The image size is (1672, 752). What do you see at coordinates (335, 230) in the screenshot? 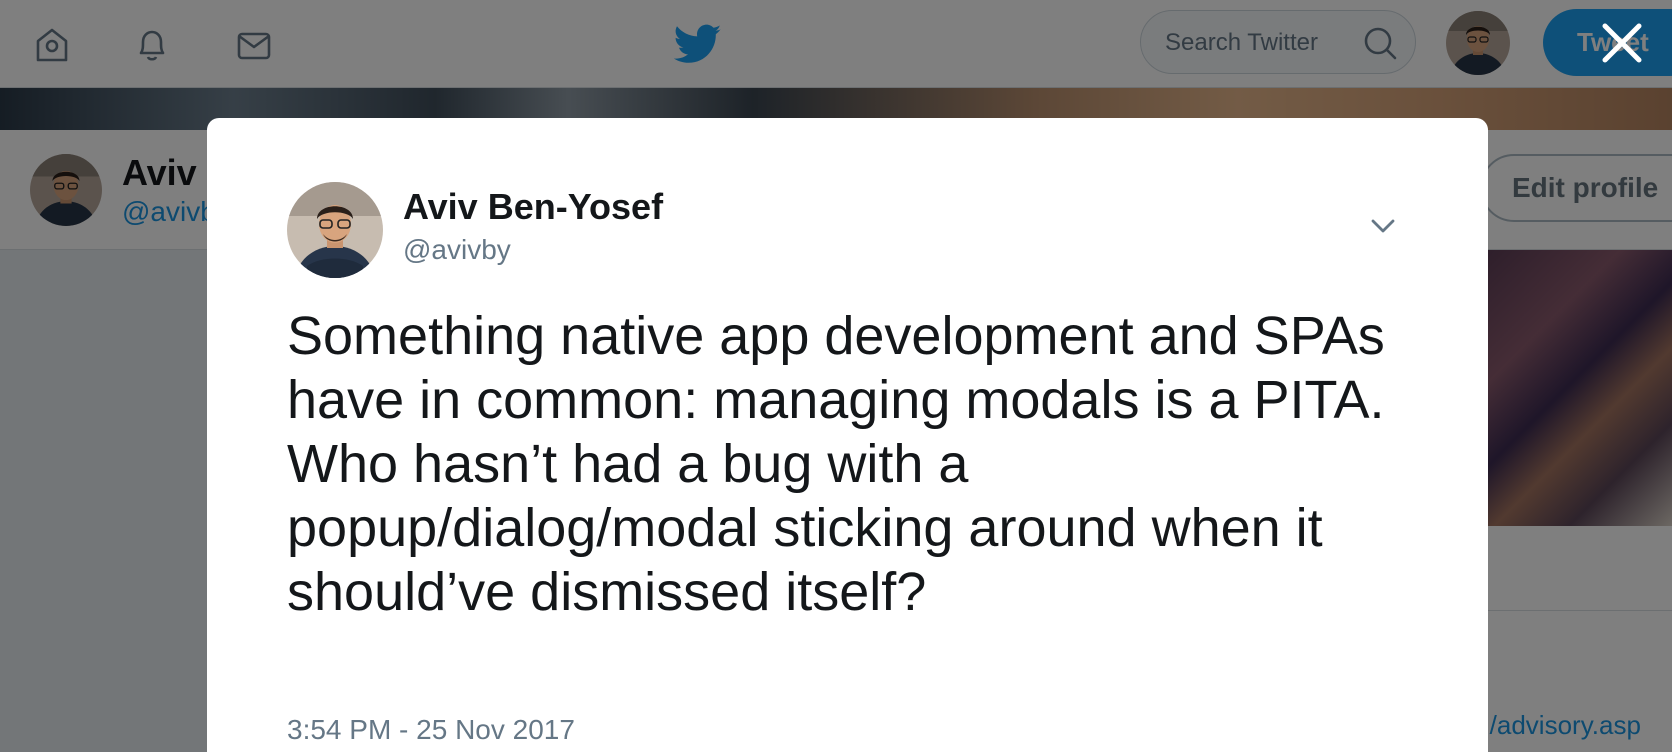
I see `author-avatar` at bounding box center [335, 230].